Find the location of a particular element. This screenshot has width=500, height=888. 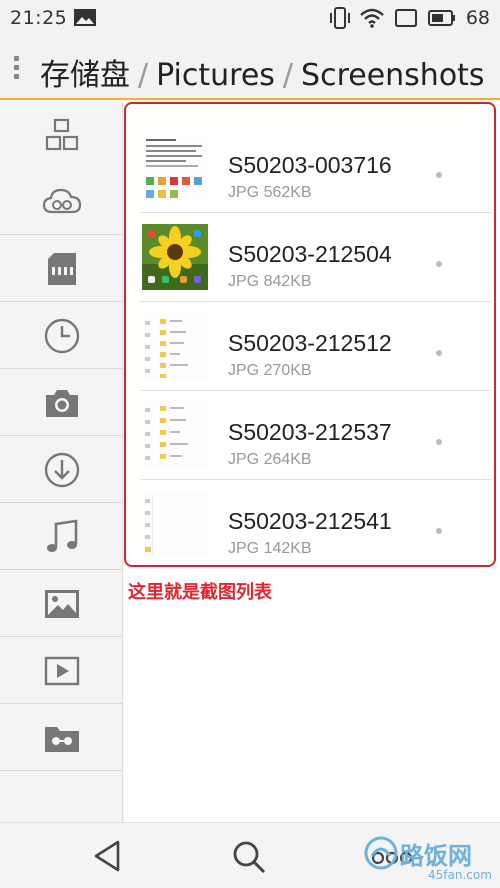

sidebar-item-cloud is located at coordinates (61, 201).